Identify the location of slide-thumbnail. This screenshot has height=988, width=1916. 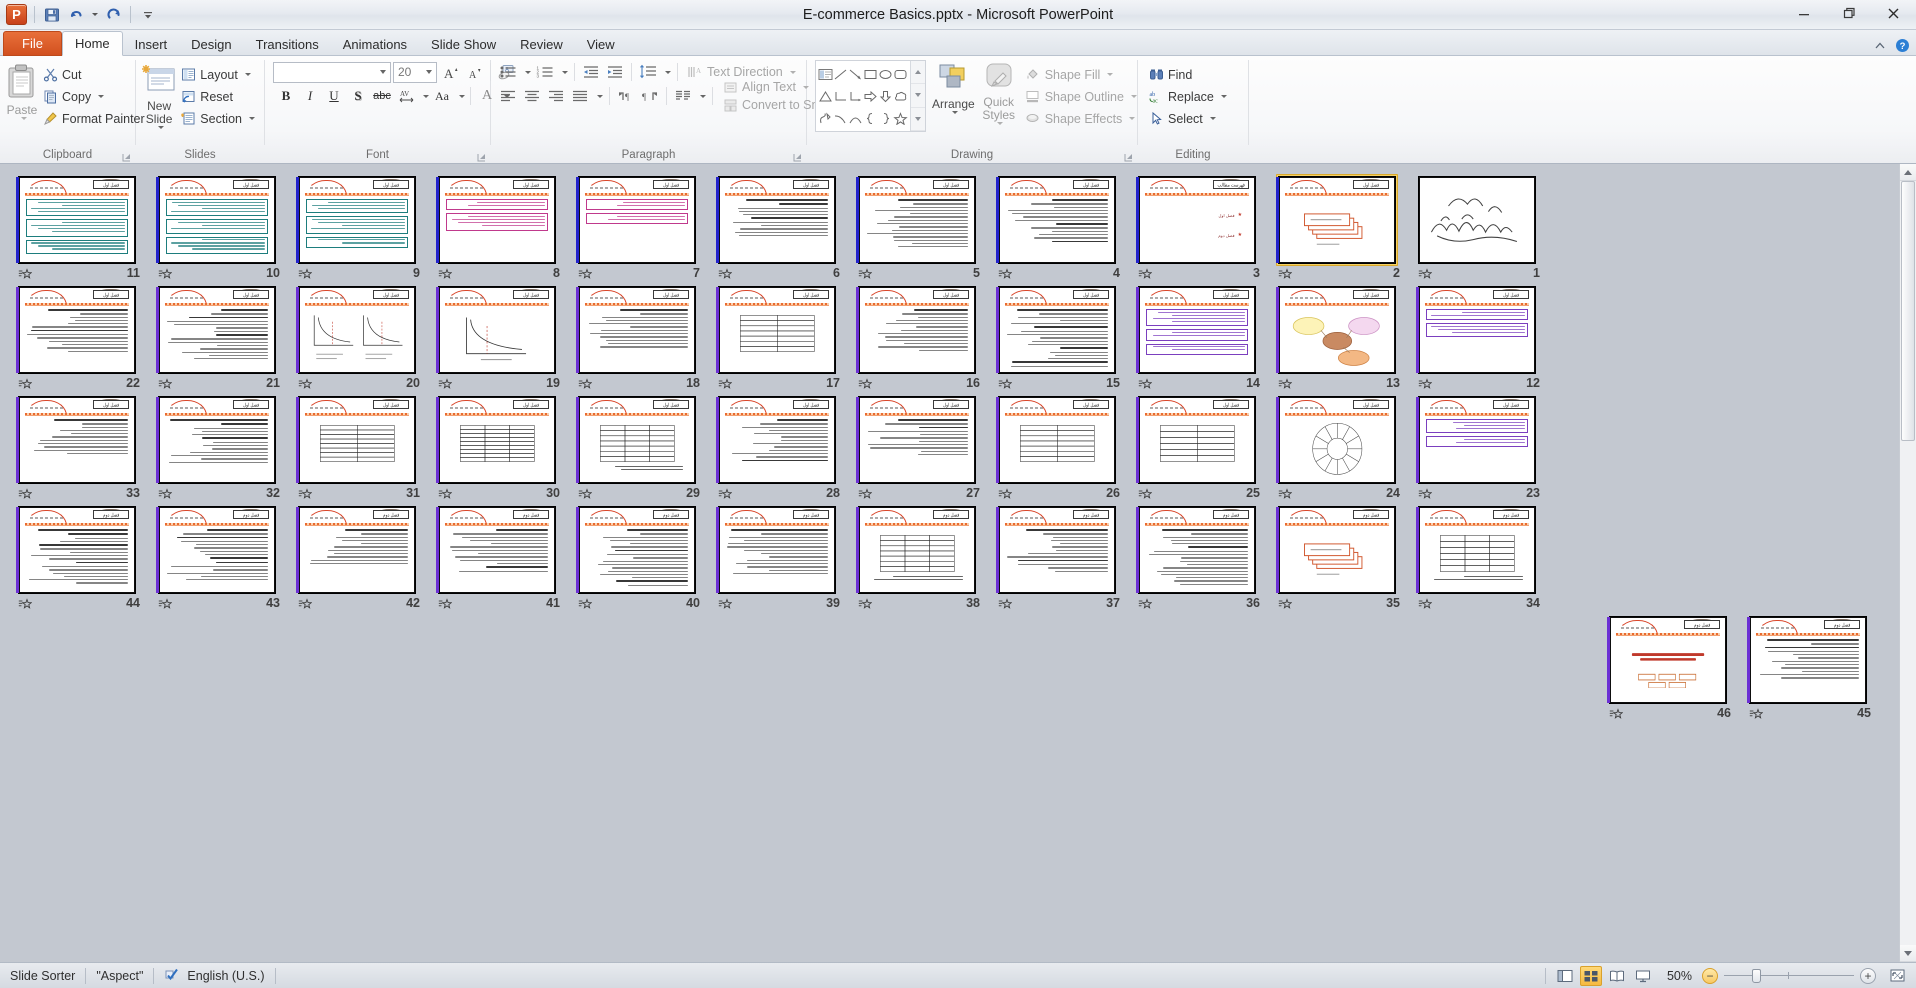
(1477, 220).